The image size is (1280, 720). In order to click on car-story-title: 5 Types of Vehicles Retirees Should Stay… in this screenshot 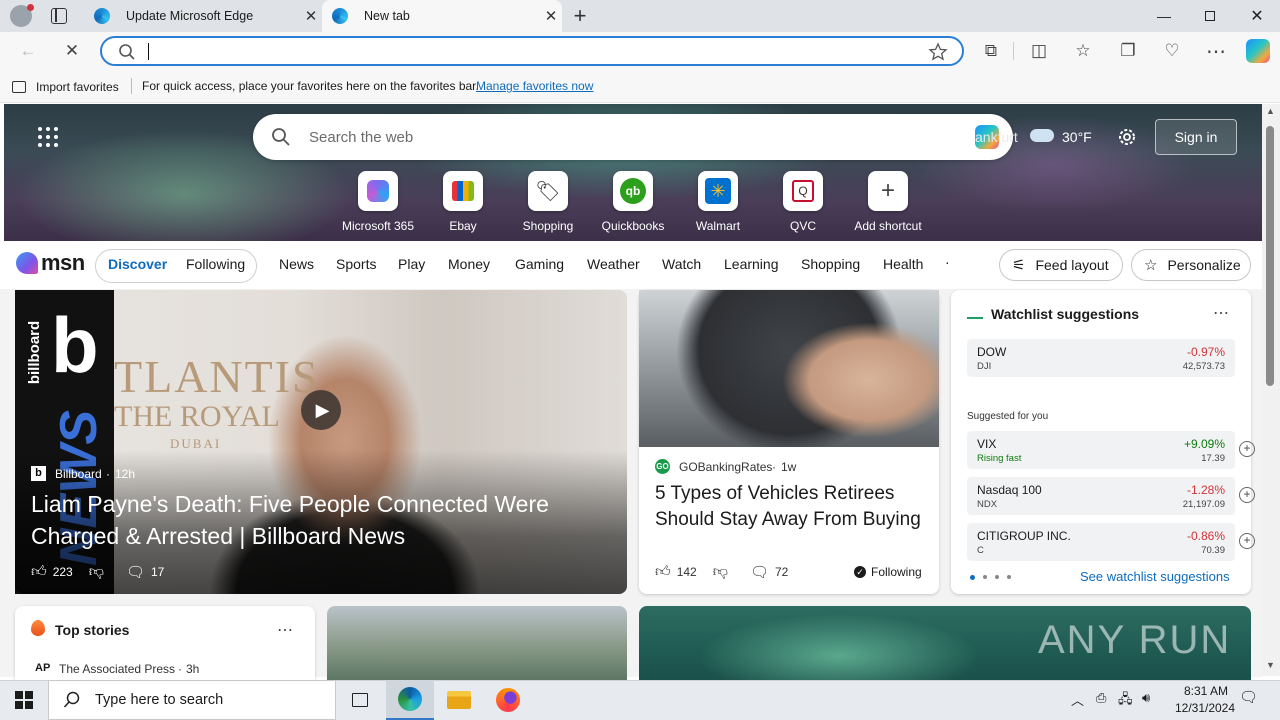, I will do `click(790, 507)`.